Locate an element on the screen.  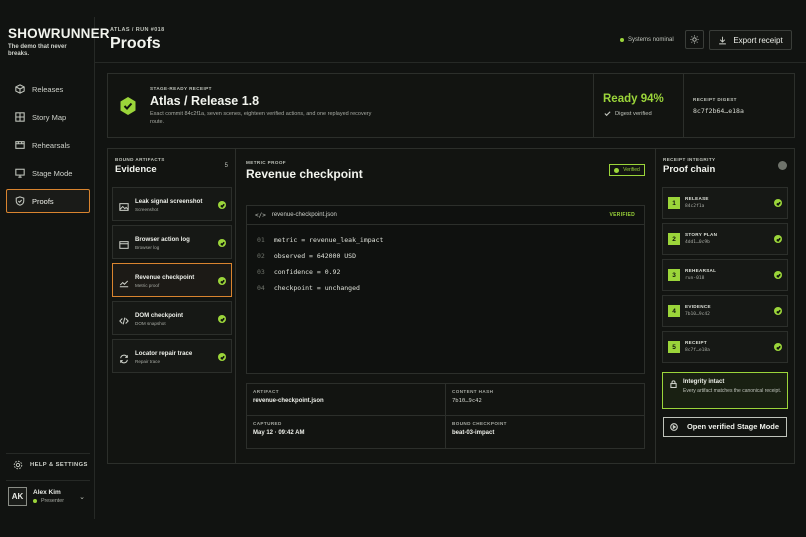
code-icon: </> is located at coordinates (260, 215).